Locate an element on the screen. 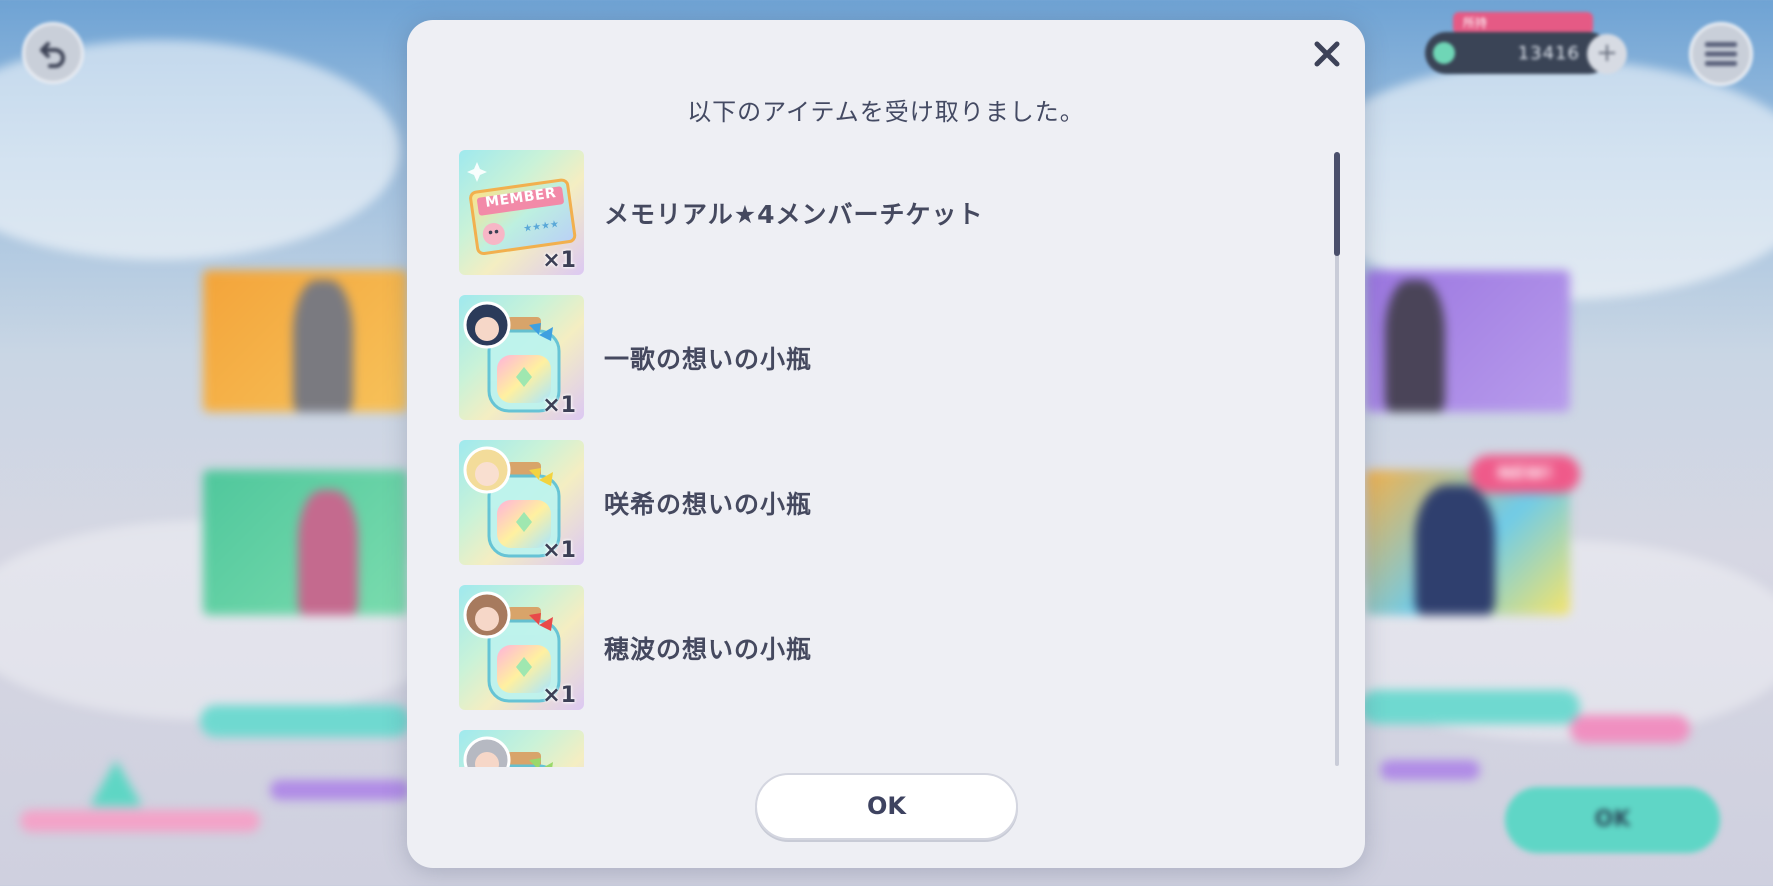 The width and height of the screenshot is (1773, 886). list-item: ×1 咲希の想いの小瓶 is located at coordinates (874, 502).